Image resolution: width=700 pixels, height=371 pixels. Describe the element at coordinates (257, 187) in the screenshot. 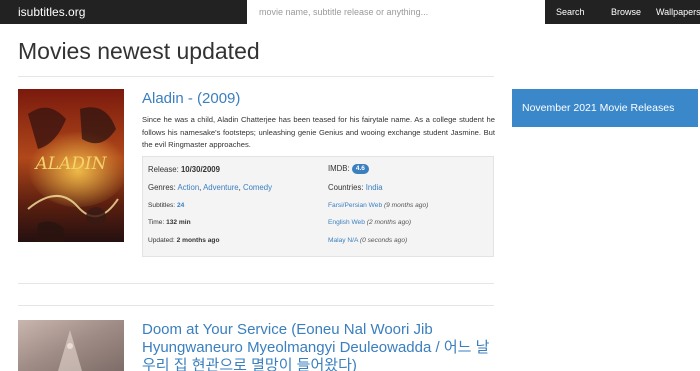

I see `genre-link: Comedy` at that location.